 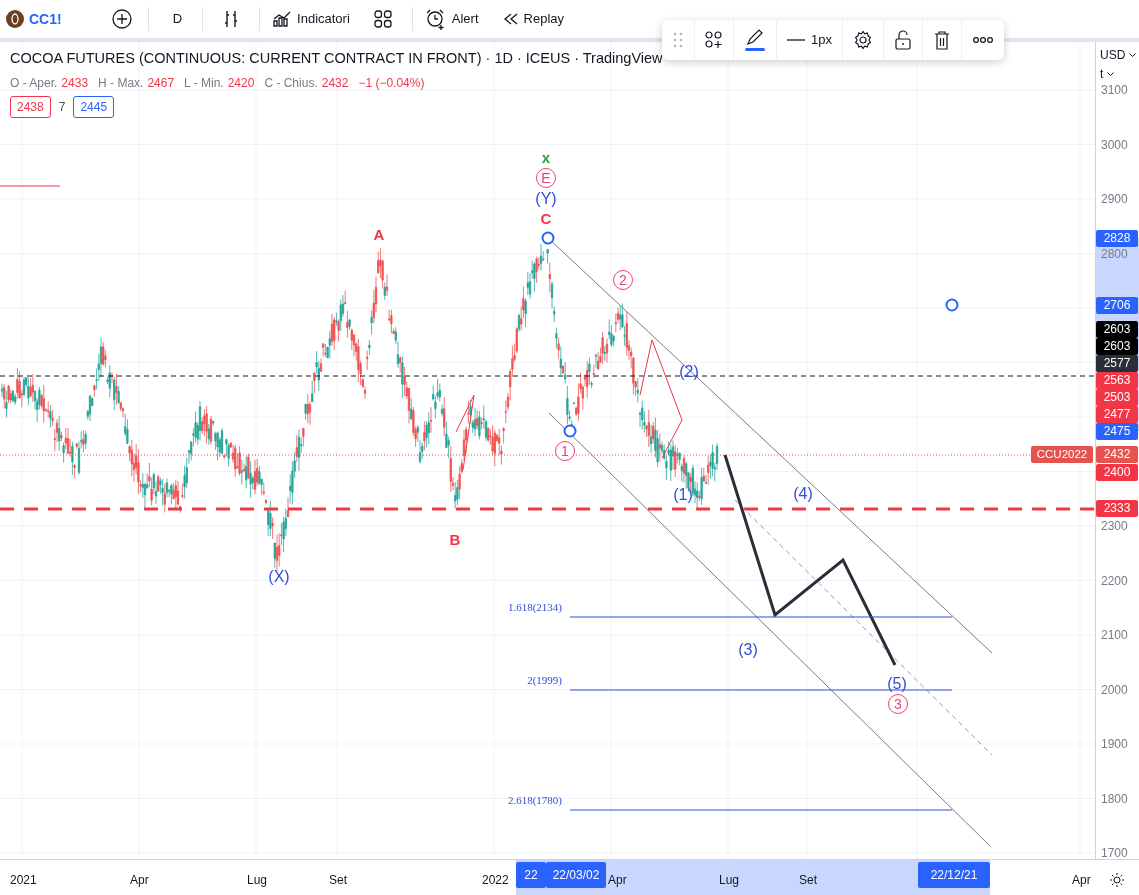 What do you see at coordinates (803, 493) in the screenshot?
I see `wave-label: (4)` at bounding box center [803, 493].